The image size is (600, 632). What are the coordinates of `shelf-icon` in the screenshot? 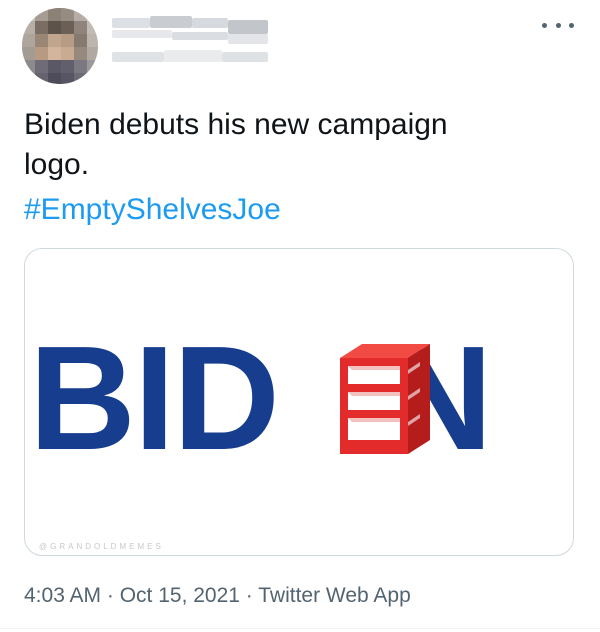 It's located at (385, 399).